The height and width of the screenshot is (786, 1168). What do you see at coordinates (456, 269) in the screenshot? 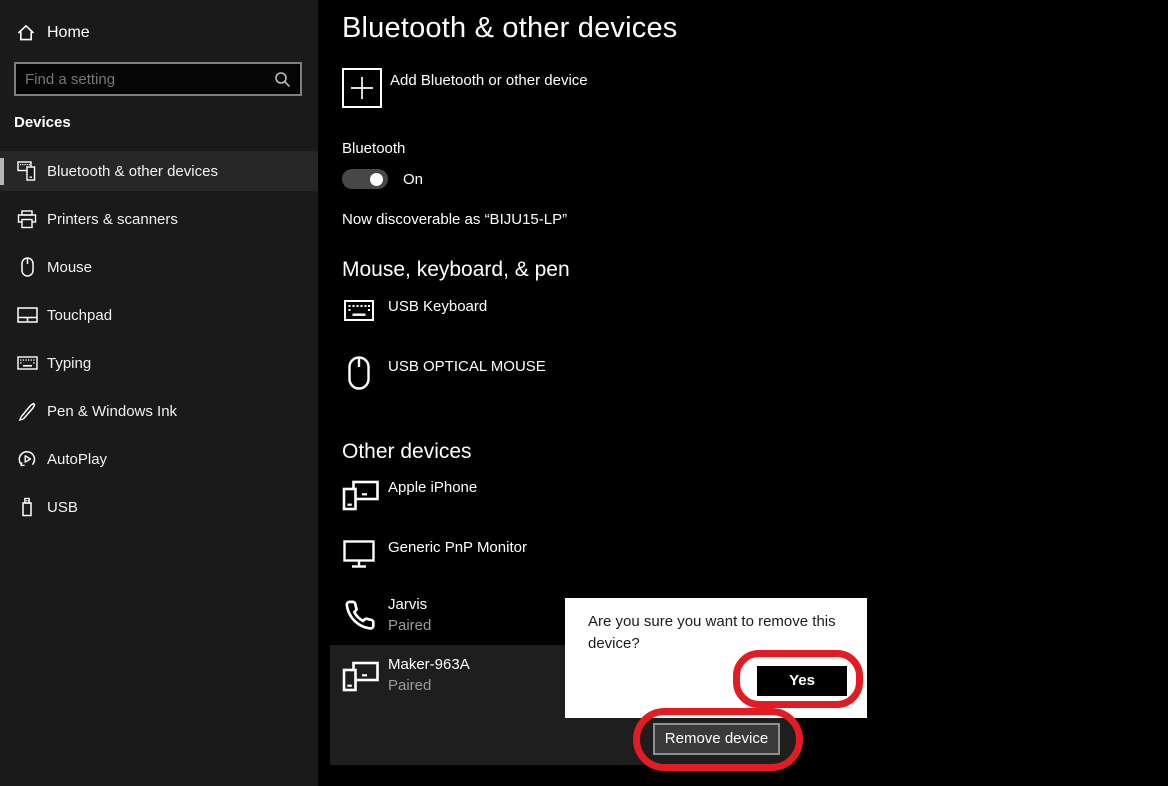
I see `section-header-mouse-keyboard-pen: Mouse, keyboard, & pen` at bounding box center [456, 269].